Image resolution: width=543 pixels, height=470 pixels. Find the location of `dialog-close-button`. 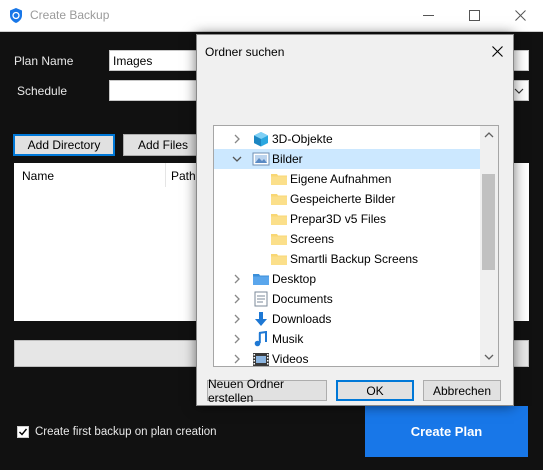

dialog-close-button is located at coordinates (497, 51).